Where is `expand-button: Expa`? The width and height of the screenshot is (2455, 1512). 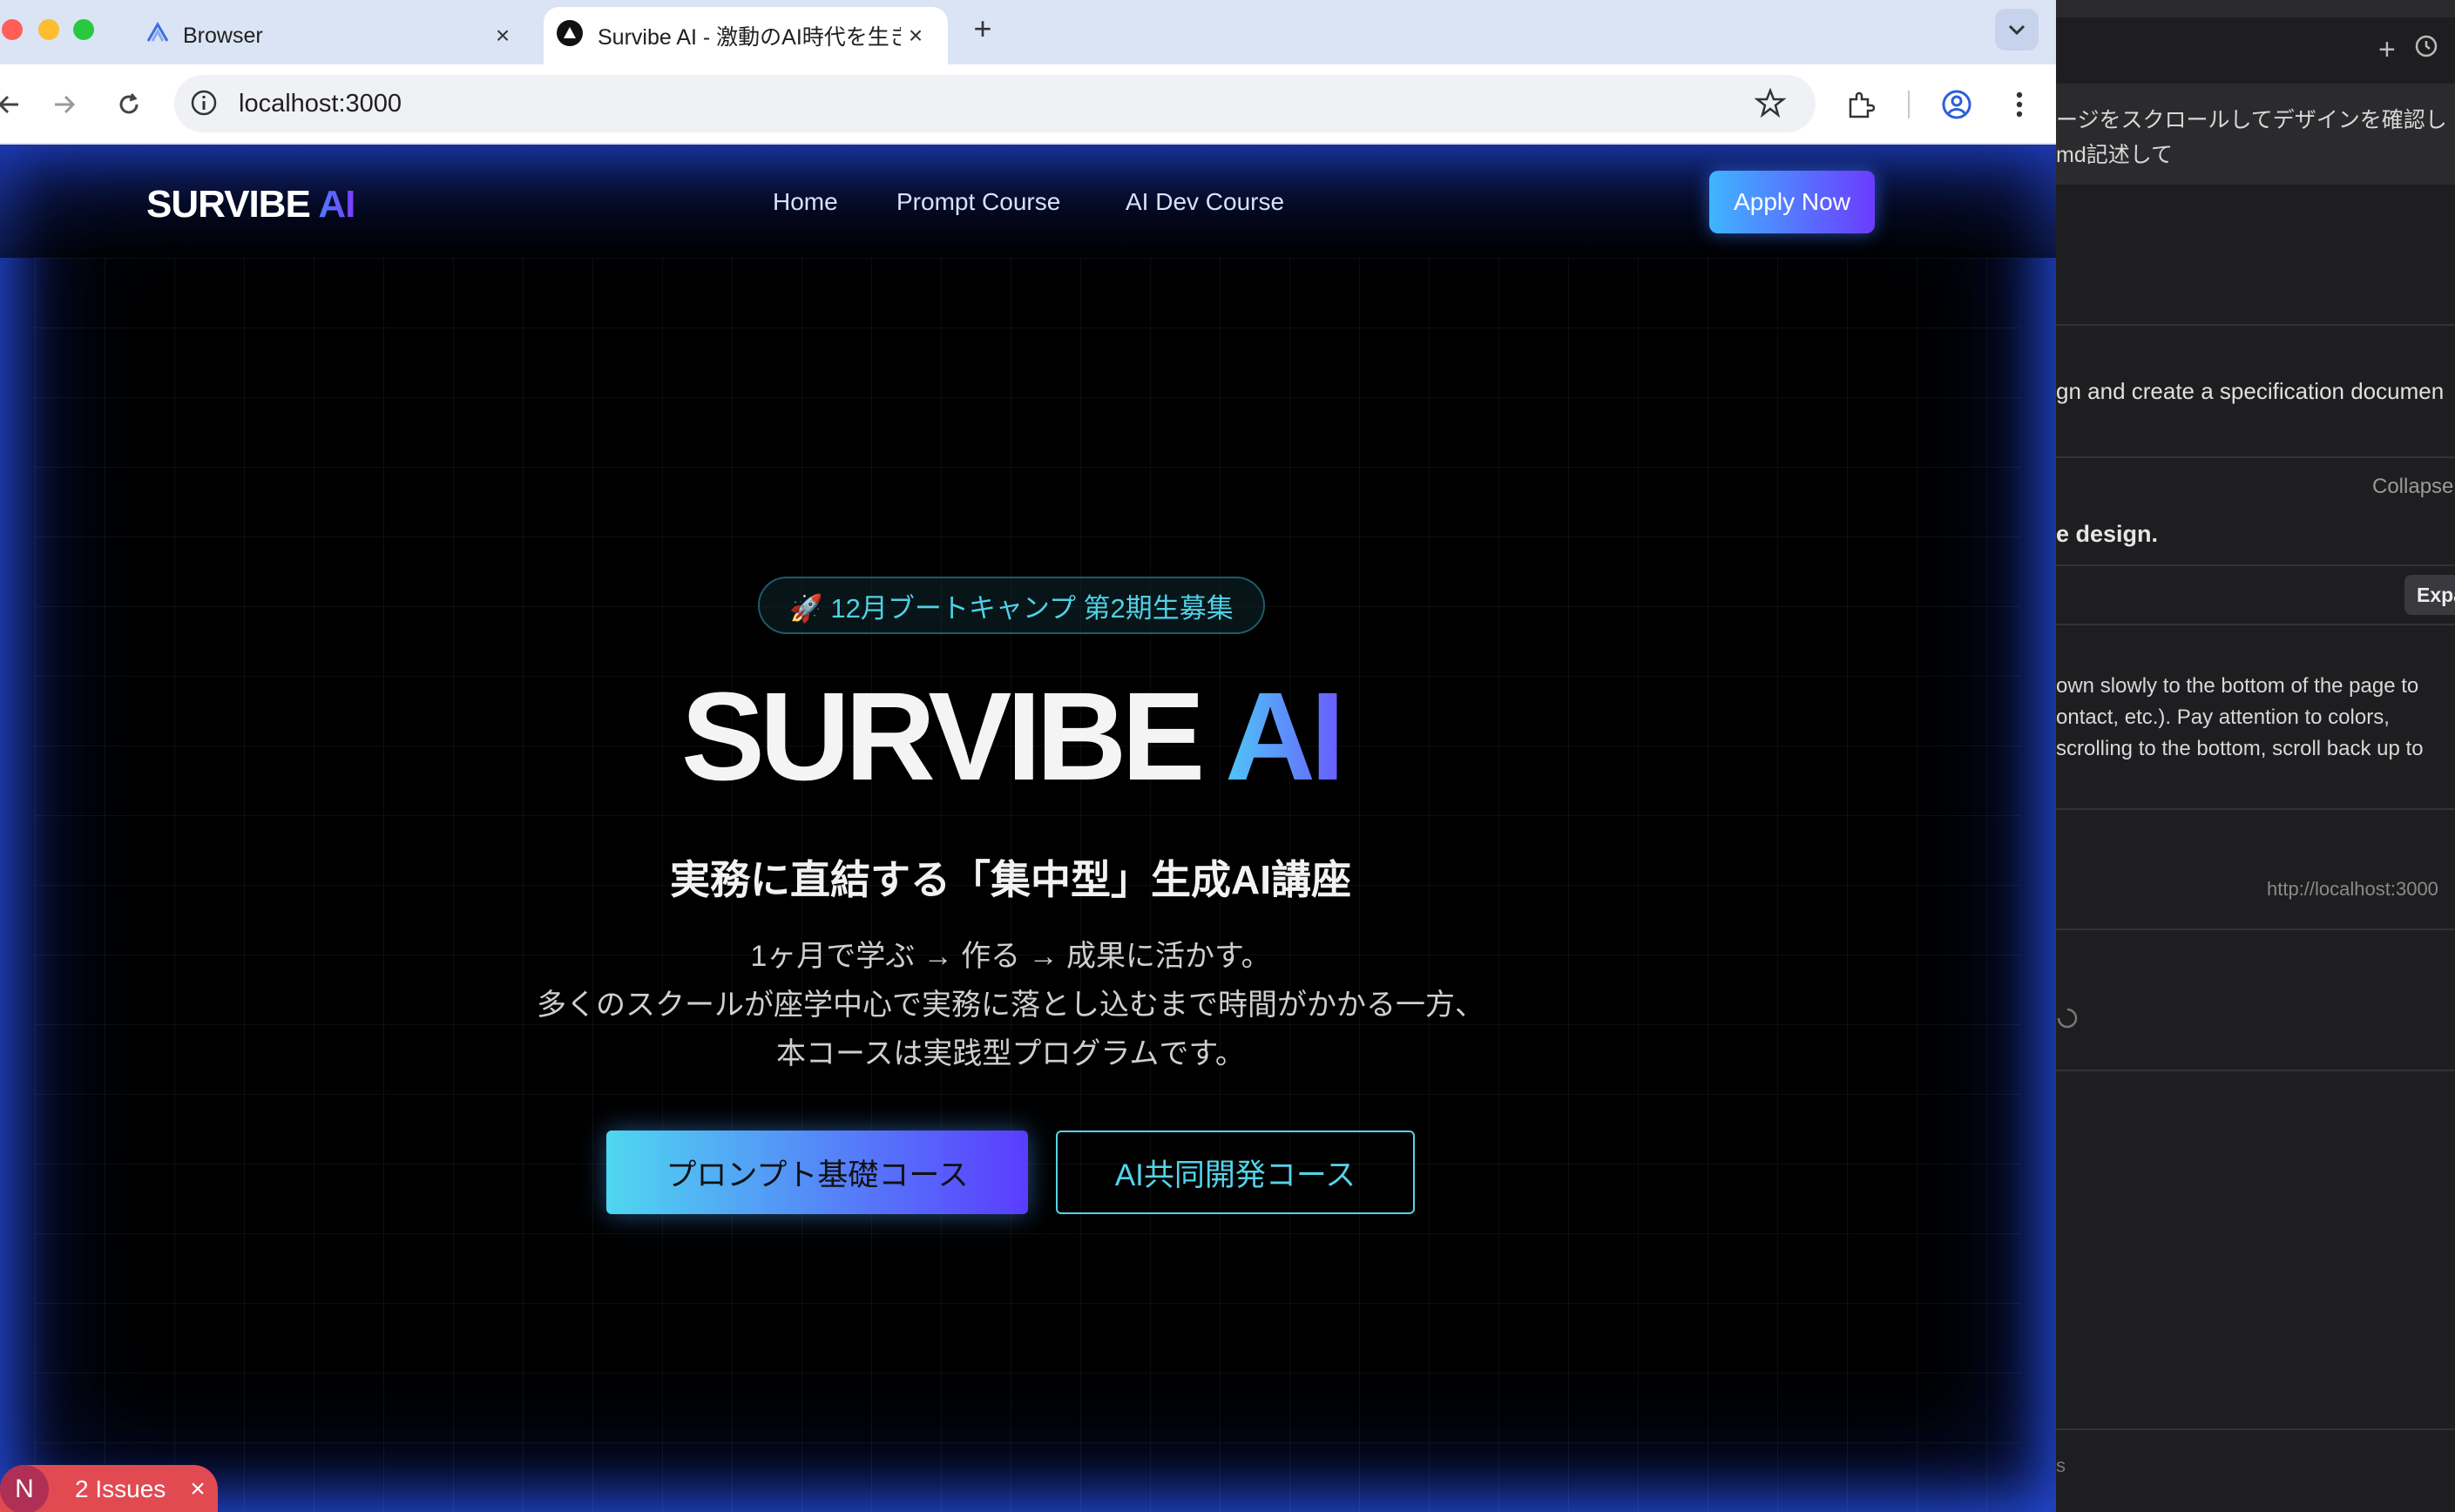
expand-button: Expa is located at coordinates (2429, 595).